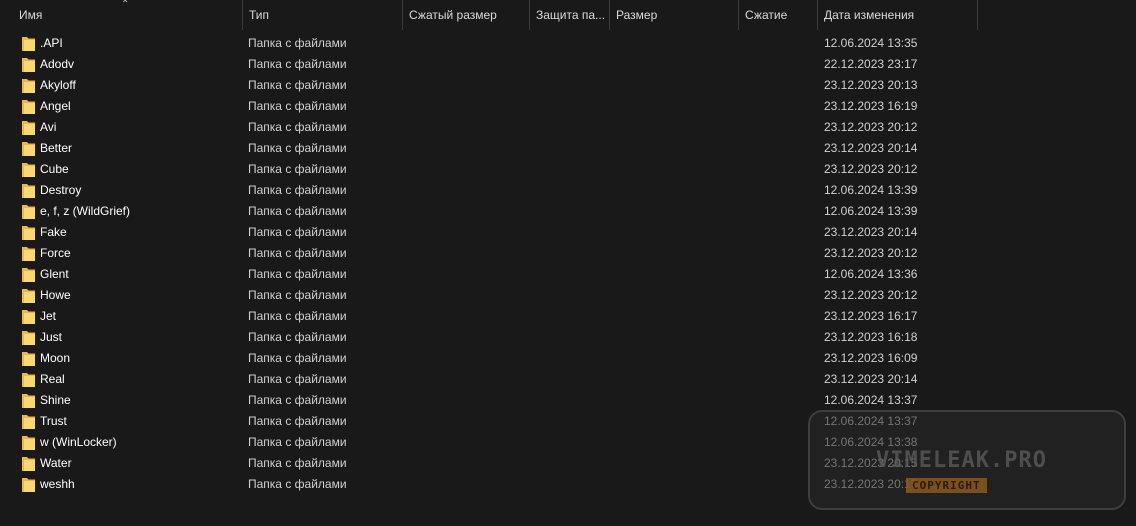 The width and height of the screenshot is (1136, 526). Describe the element at coordinates (259, 15) in the screenshot. I see `column-header-type-label: Тип` at that location.